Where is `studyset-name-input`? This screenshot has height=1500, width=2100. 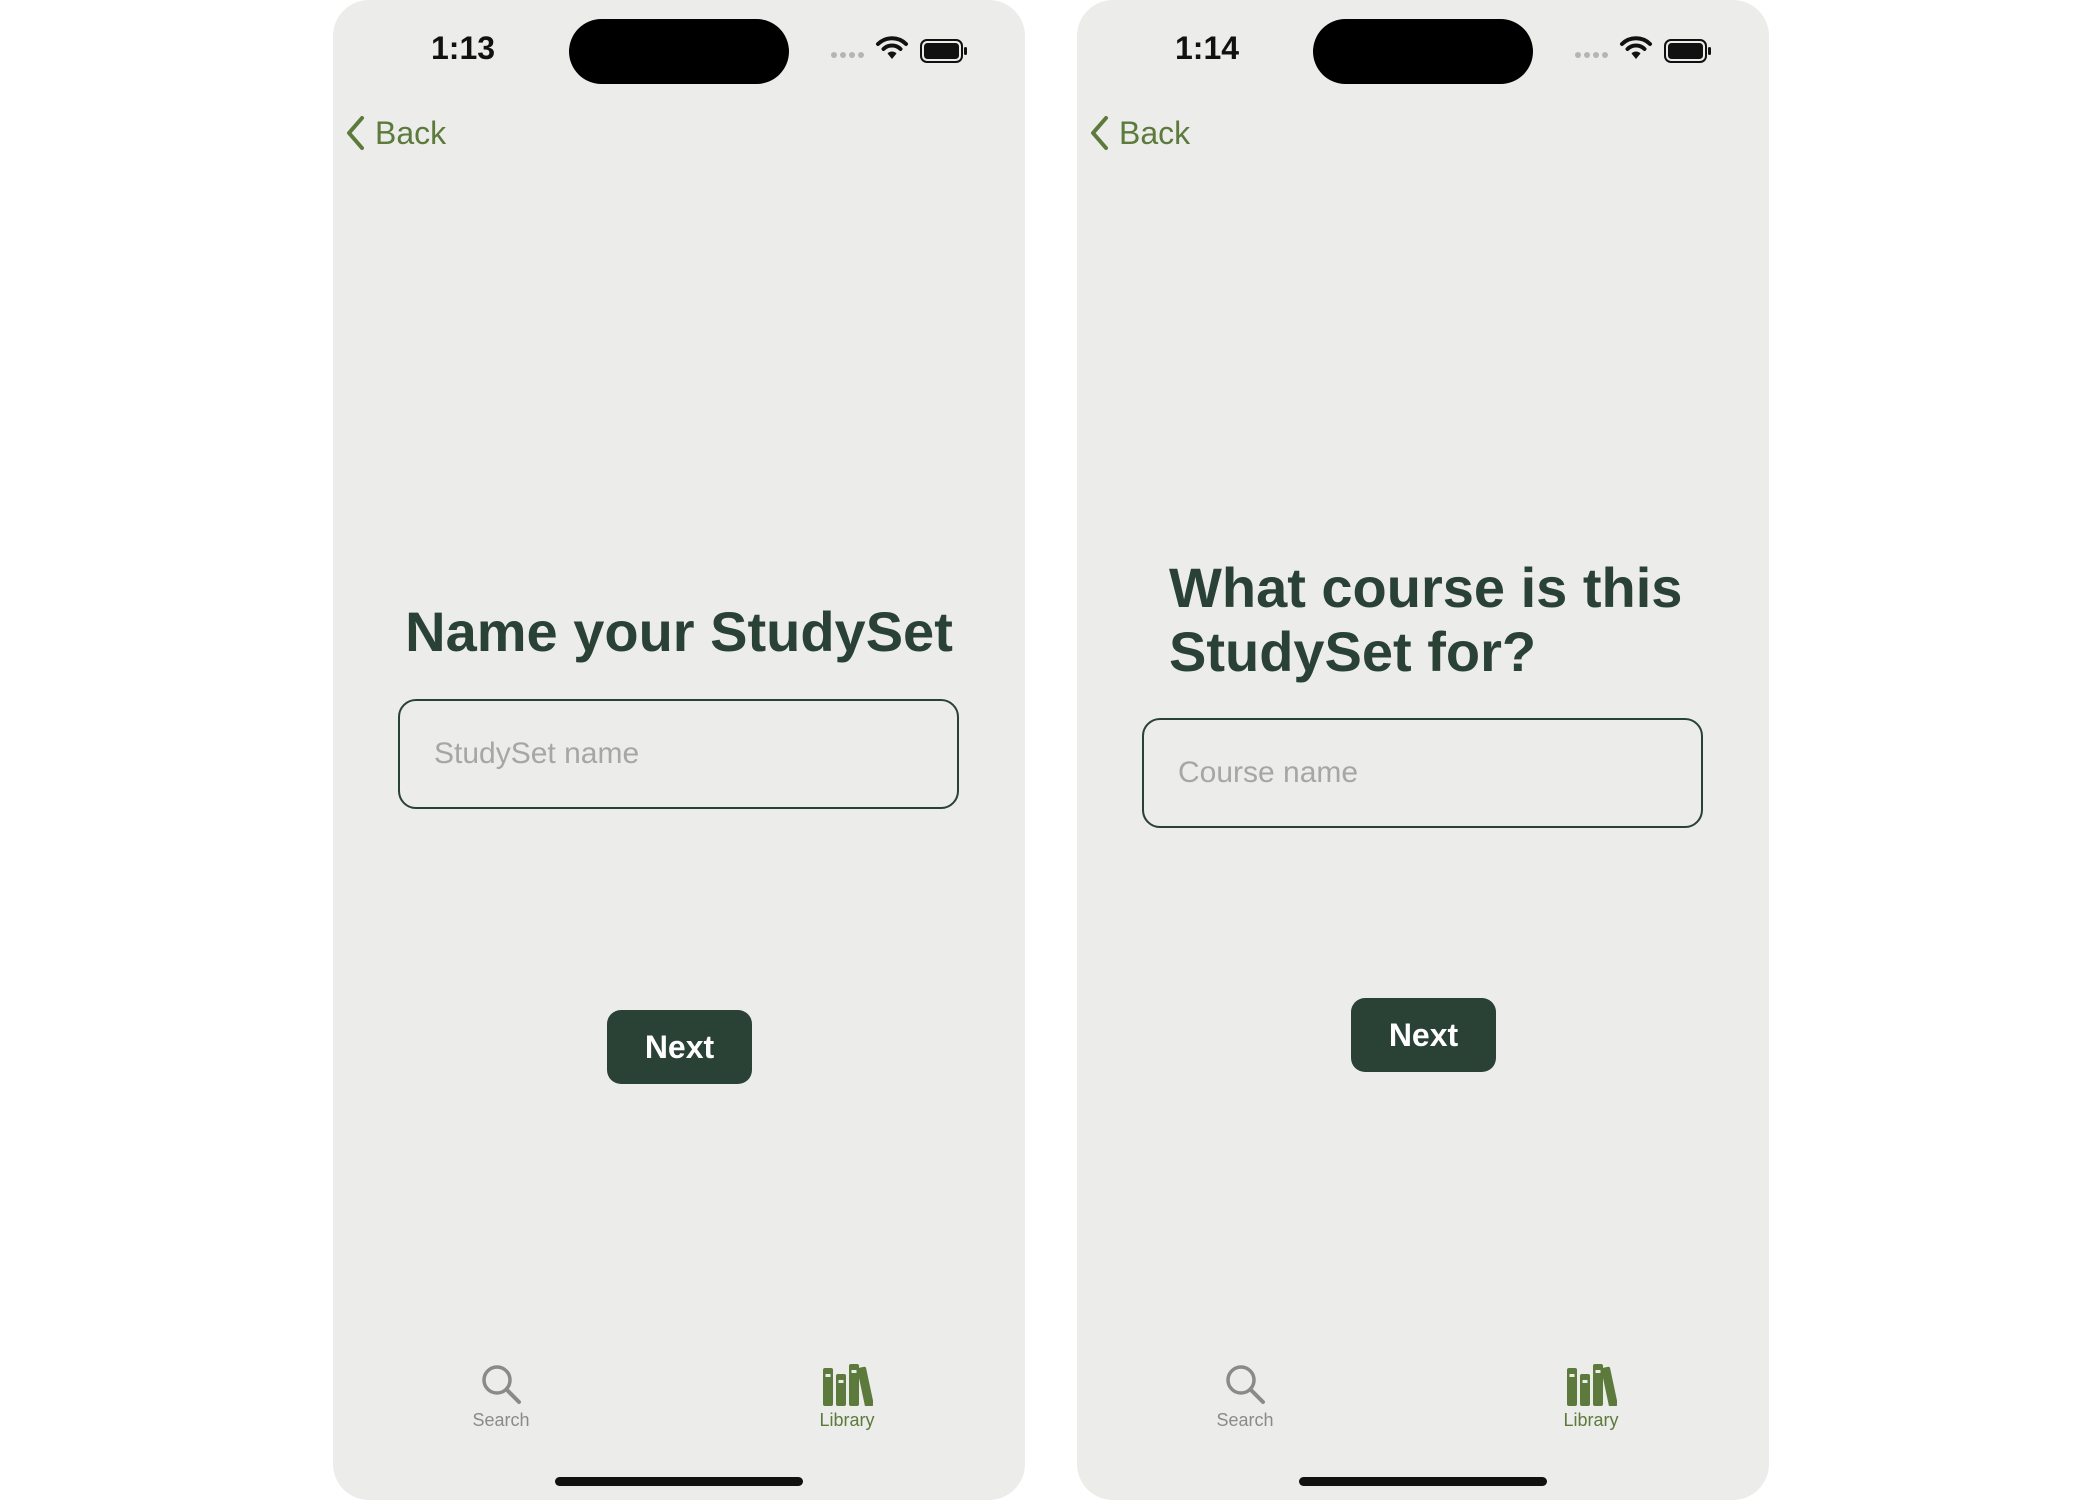 studyset-name-input is located at coordinates (678, 754).